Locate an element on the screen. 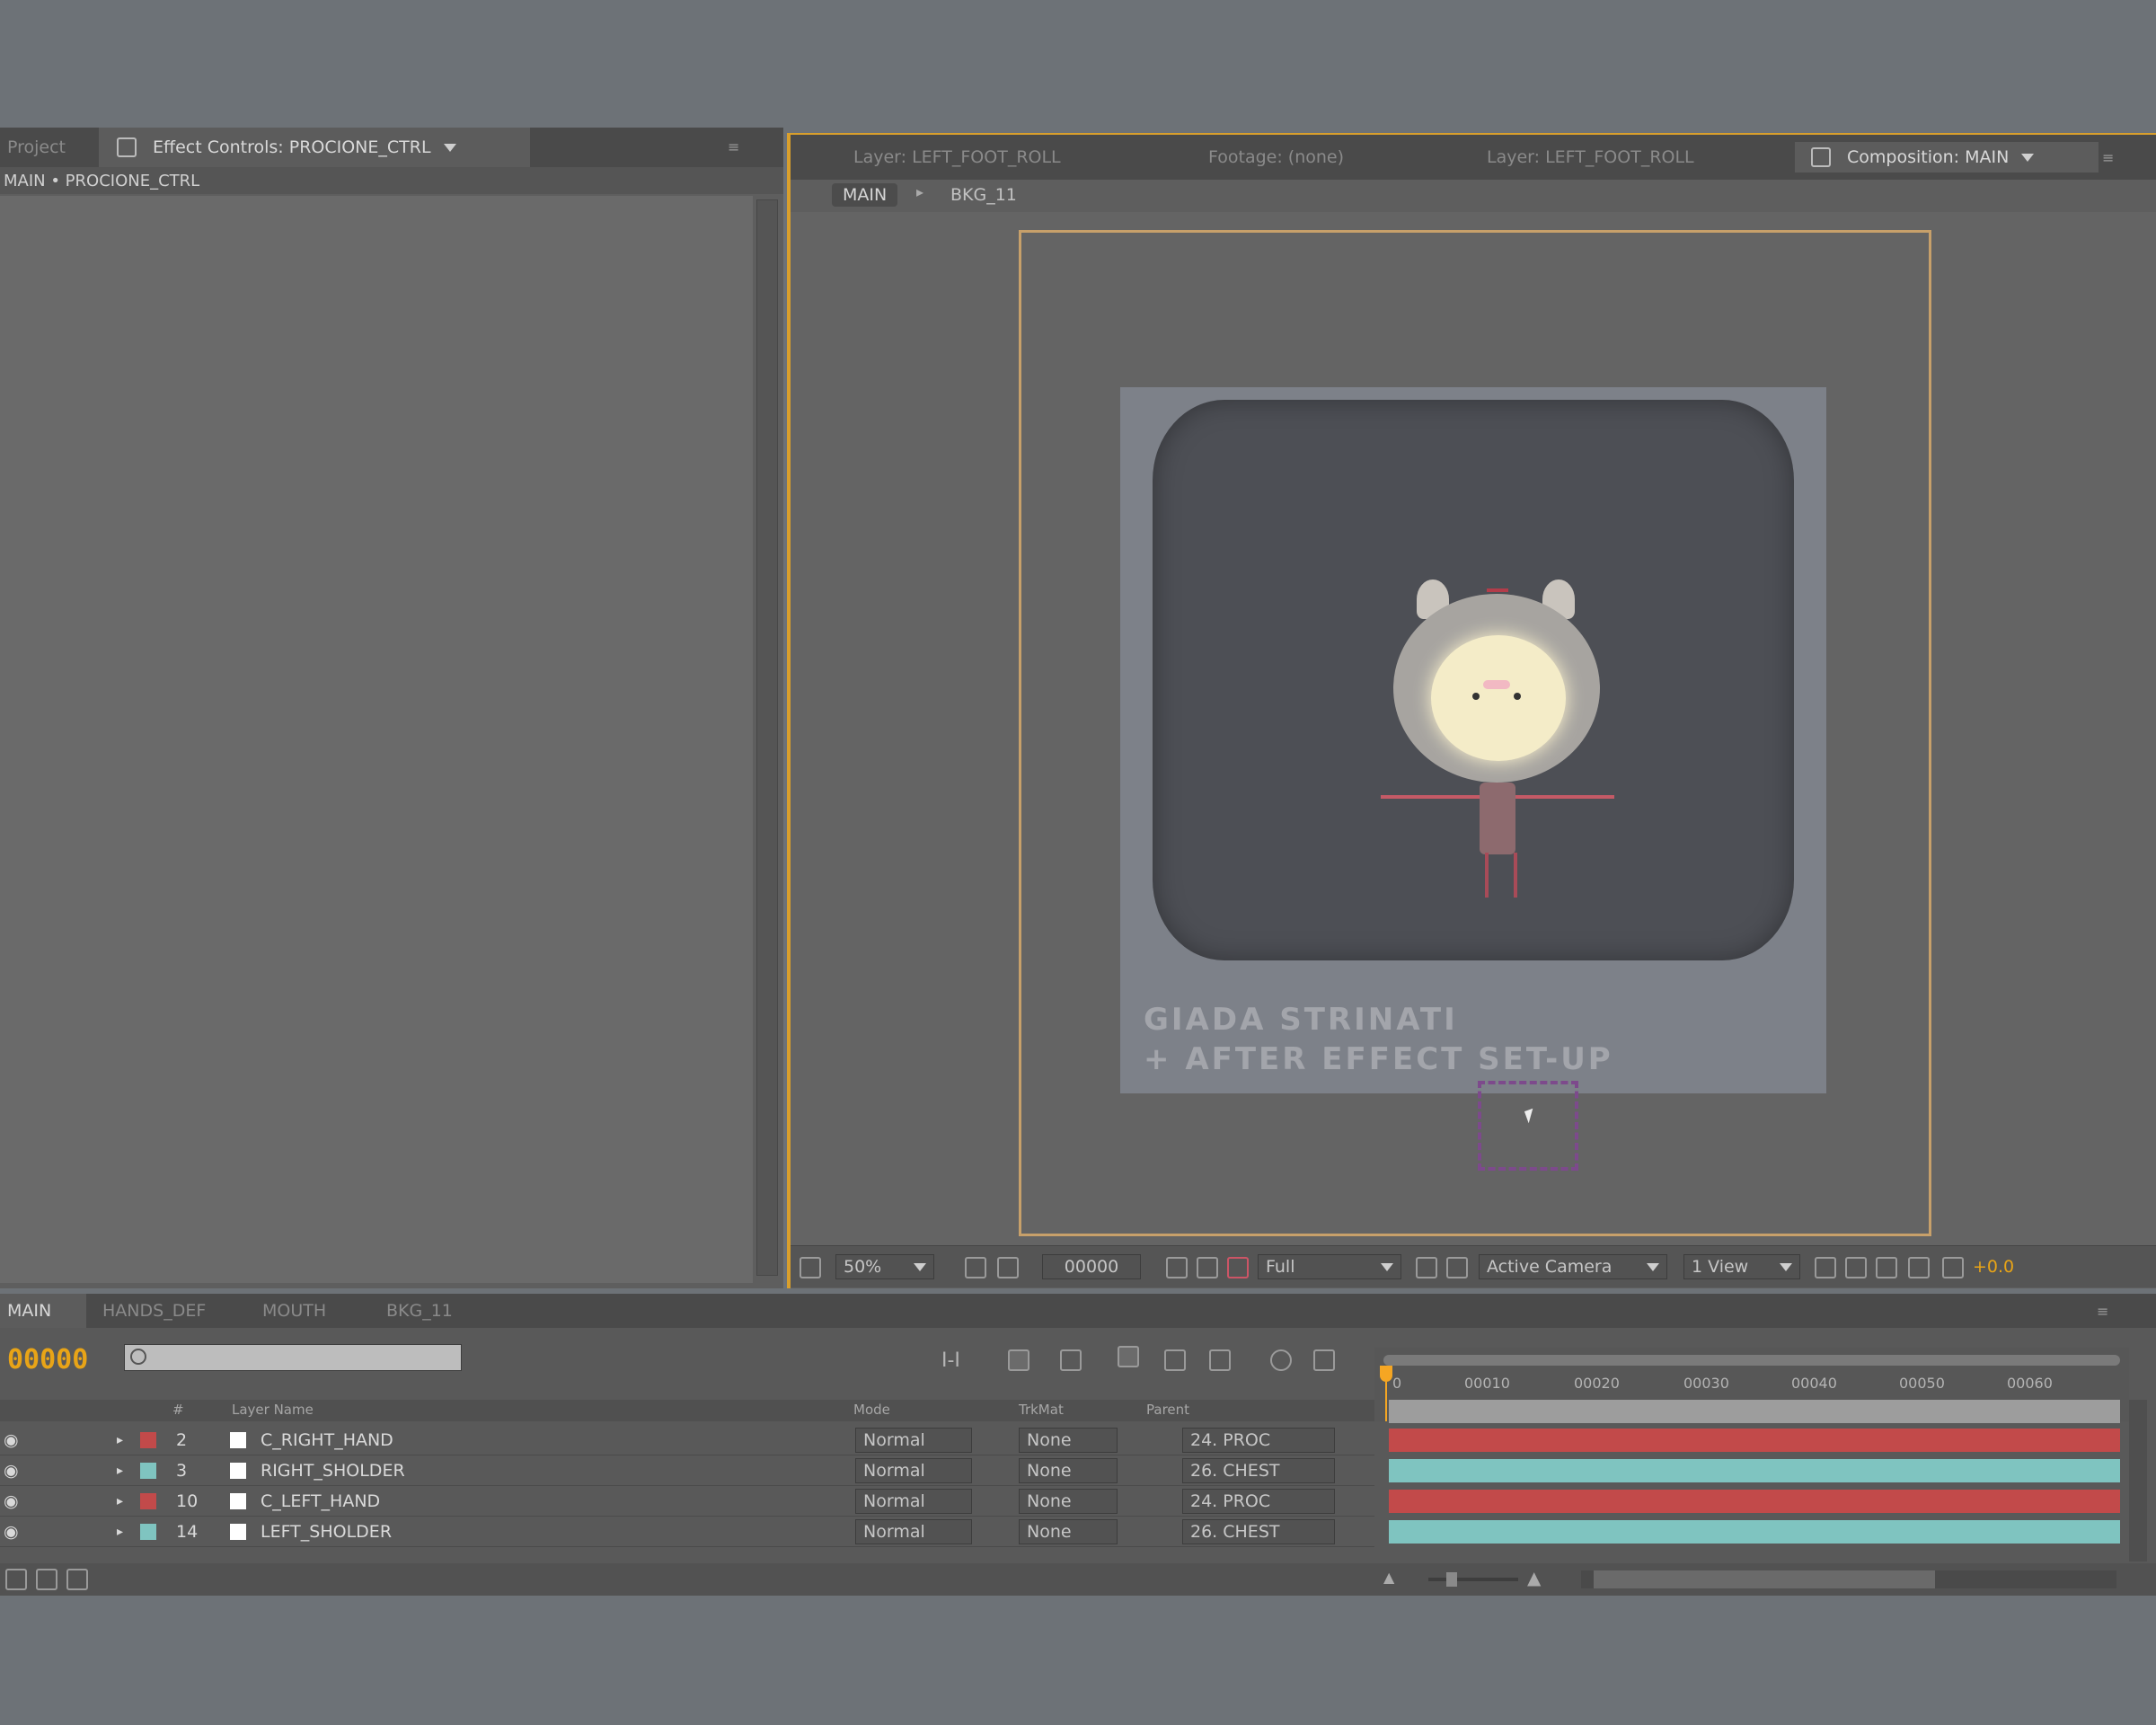 This screenshot has height=1725, width=2156. layer-name: LEFT_SHOLDER is located at coordinates (326, 1531).